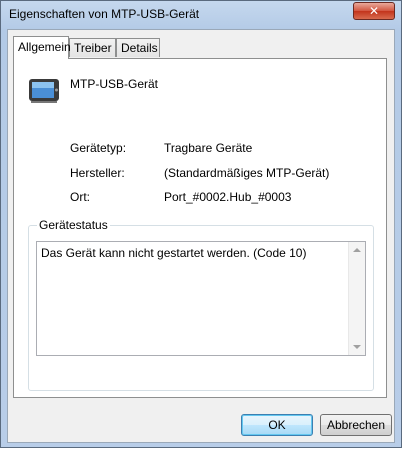 The image size is (404, 450). Describe the element at coordinates (357, 347) in the screenshot. I see `scroll-down-icon` at that location.